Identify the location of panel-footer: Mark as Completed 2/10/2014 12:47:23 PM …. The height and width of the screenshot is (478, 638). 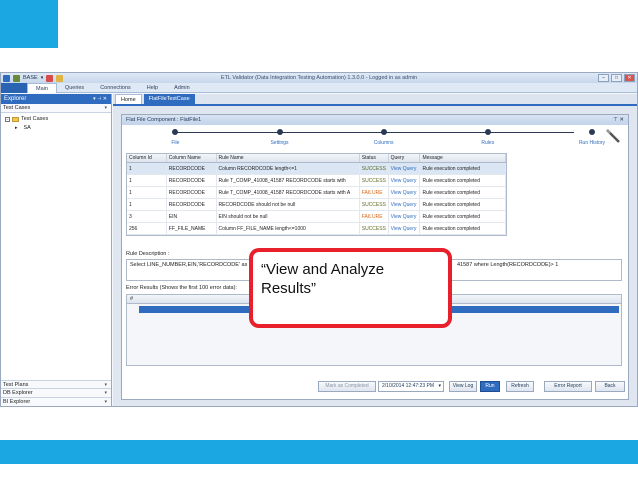
(375, 387).